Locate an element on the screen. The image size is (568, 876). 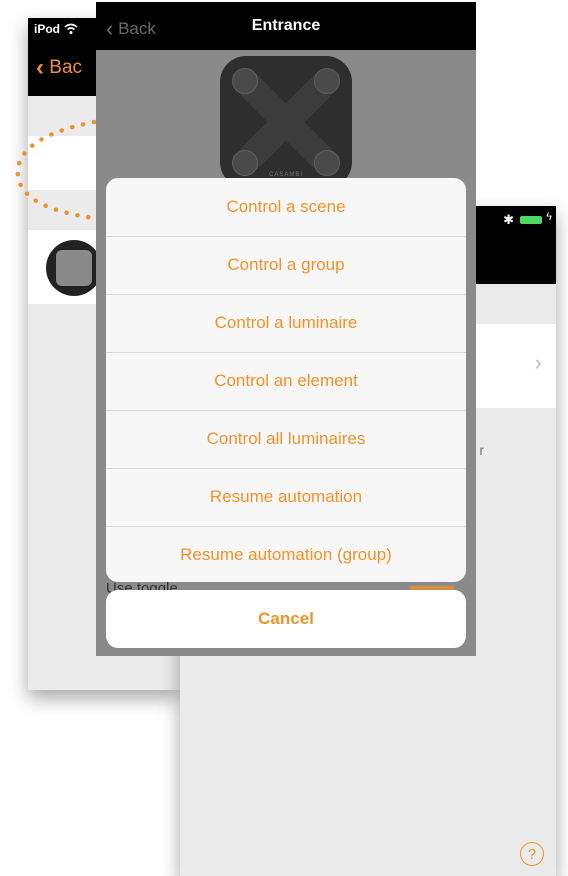
navigation-bar: ‹ Back Entrance is located at coordinates (286, 26).